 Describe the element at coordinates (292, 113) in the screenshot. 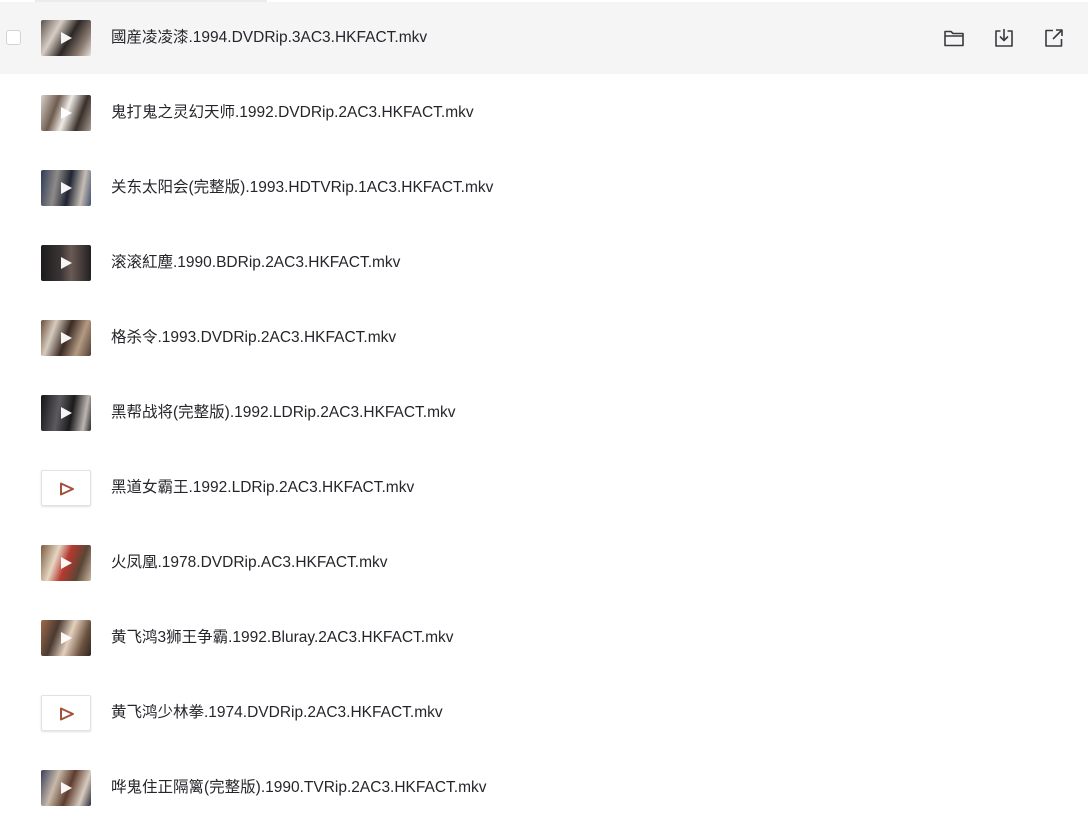

I see `file-name: 鬼打鬼之灵幻天师.1992.DVDRip.2AC3.HKFACT.mkv` at that location.